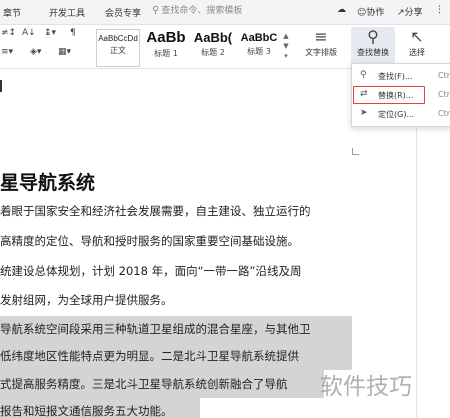 Image resolution: width=450 pixels, height=418 pixels. What do you see at coordinates (213, 47) in the screenshot?
I see `style-heading-2: AaBb( 标题 2` at bounding box center [213, 47].